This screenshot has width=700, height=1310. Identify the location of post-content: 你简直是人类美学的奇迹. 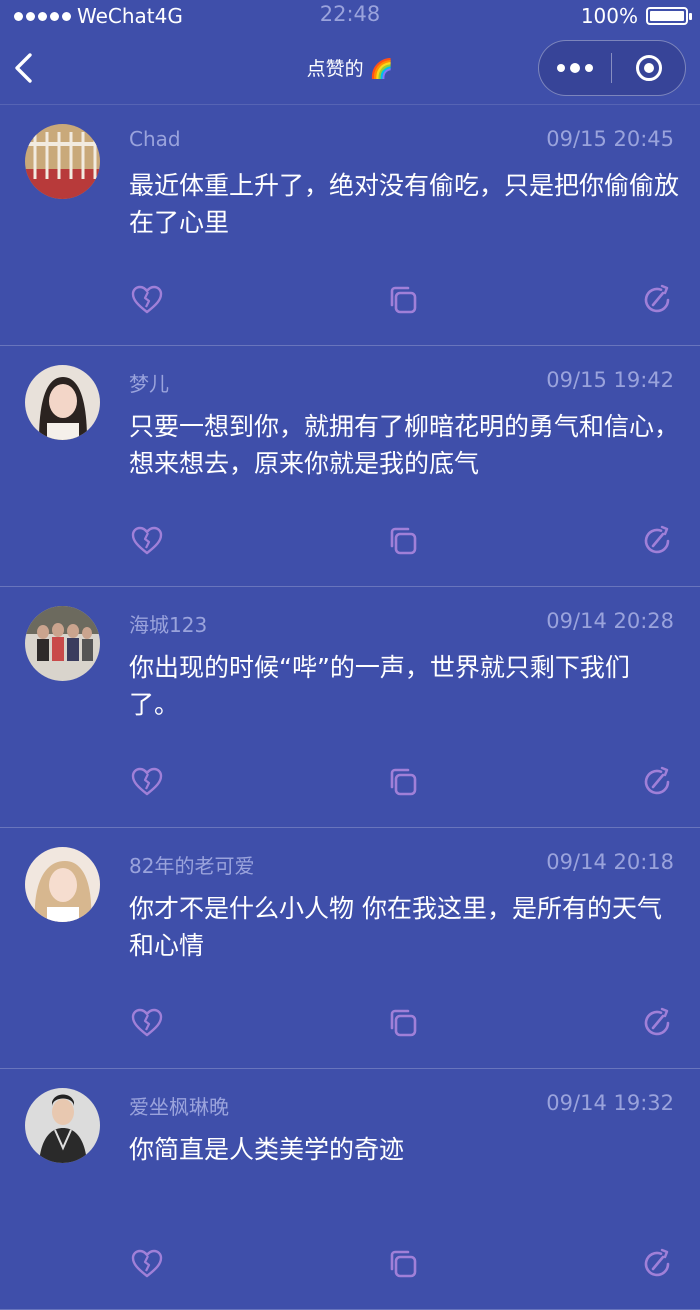
(267, 1149).